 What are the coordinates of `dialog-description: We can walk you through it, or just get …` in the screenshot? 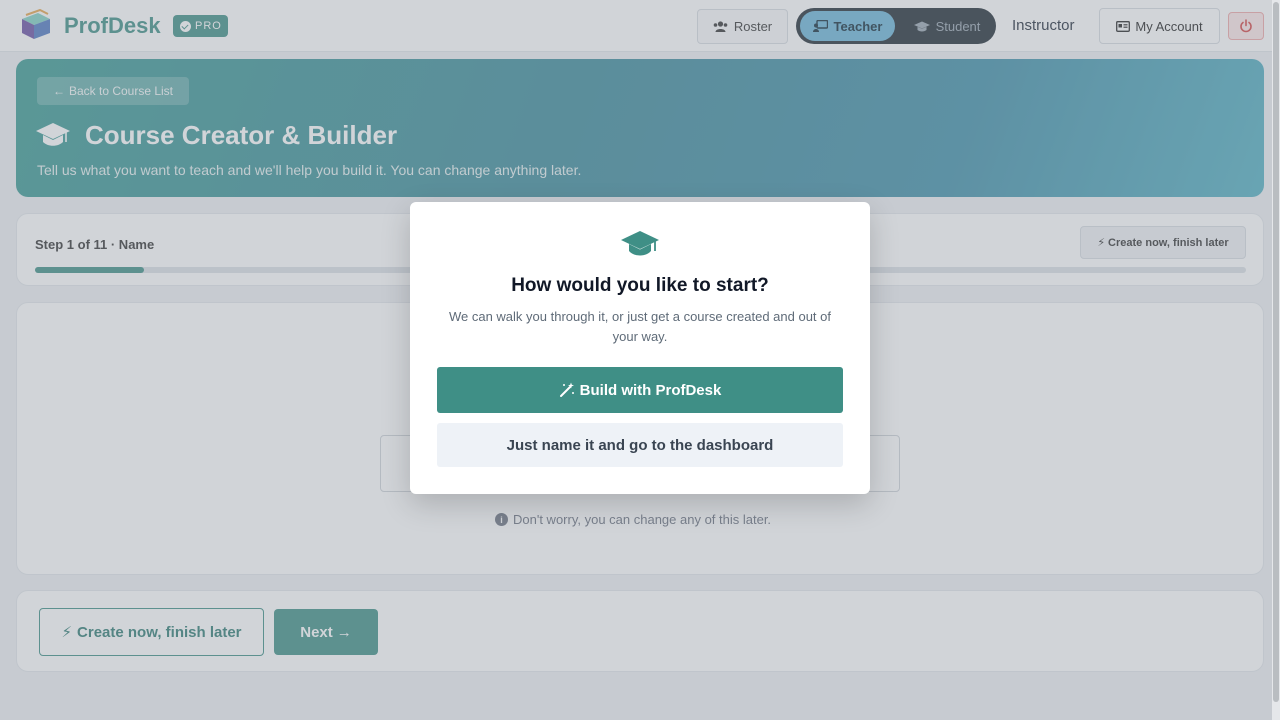 It's located at (640, 326).